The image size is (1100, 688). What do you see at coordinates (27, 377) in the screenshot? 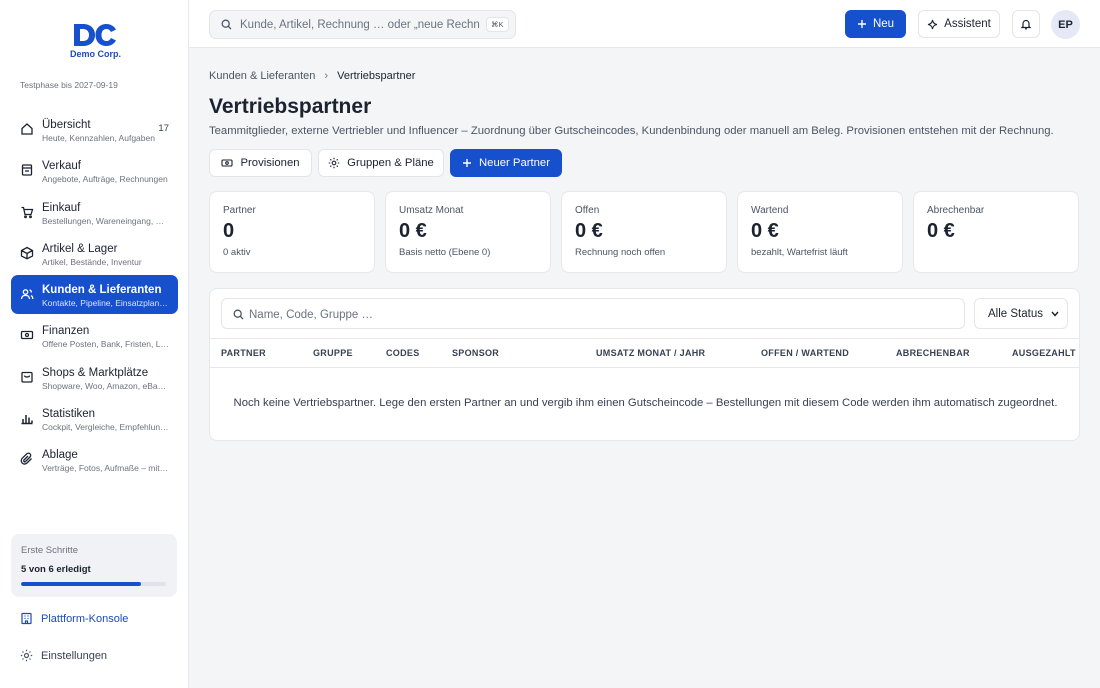
I see `shop-icon` at bounding box center [27, 377].